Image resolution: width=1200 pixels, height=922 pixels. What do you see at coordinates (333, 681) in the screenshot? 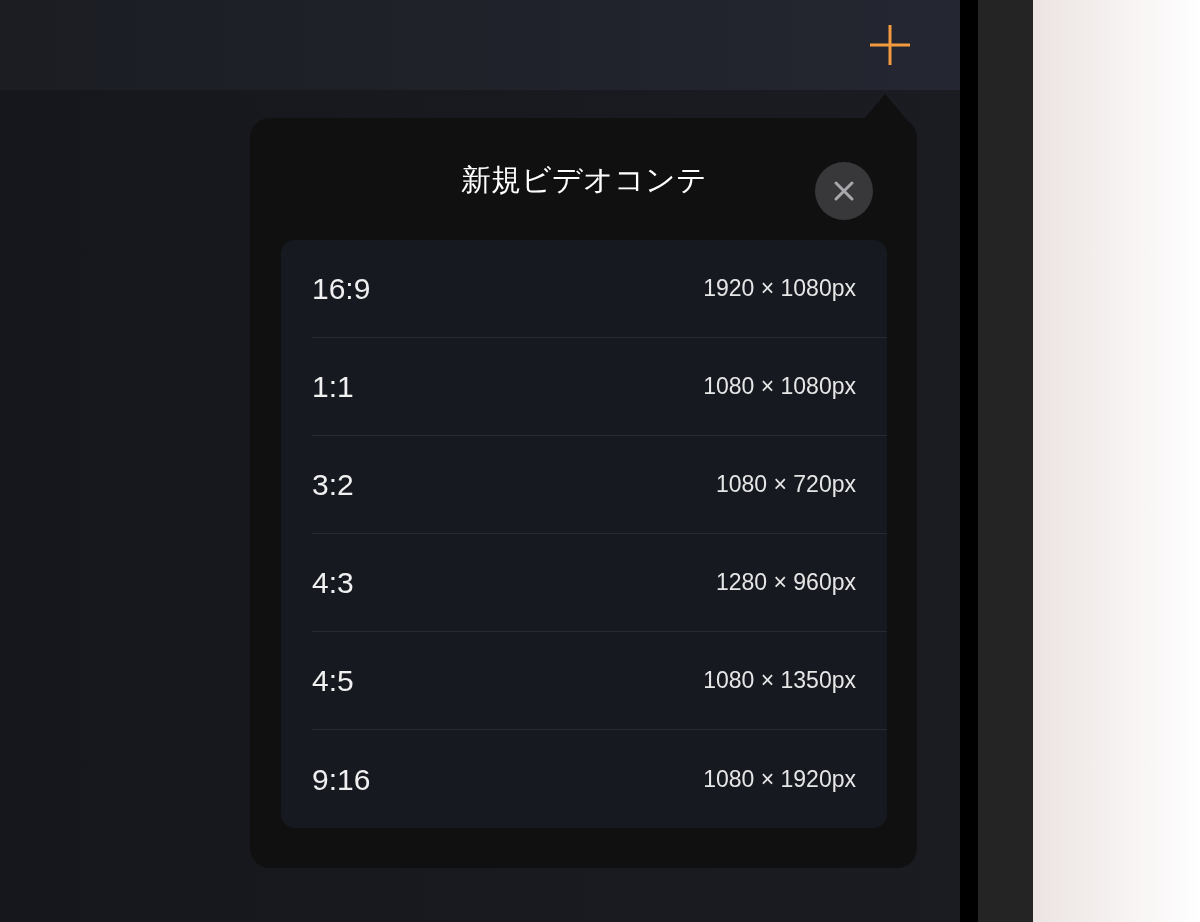
I see `aspect-ratio: 4:5` at bounding box center [333, 681].